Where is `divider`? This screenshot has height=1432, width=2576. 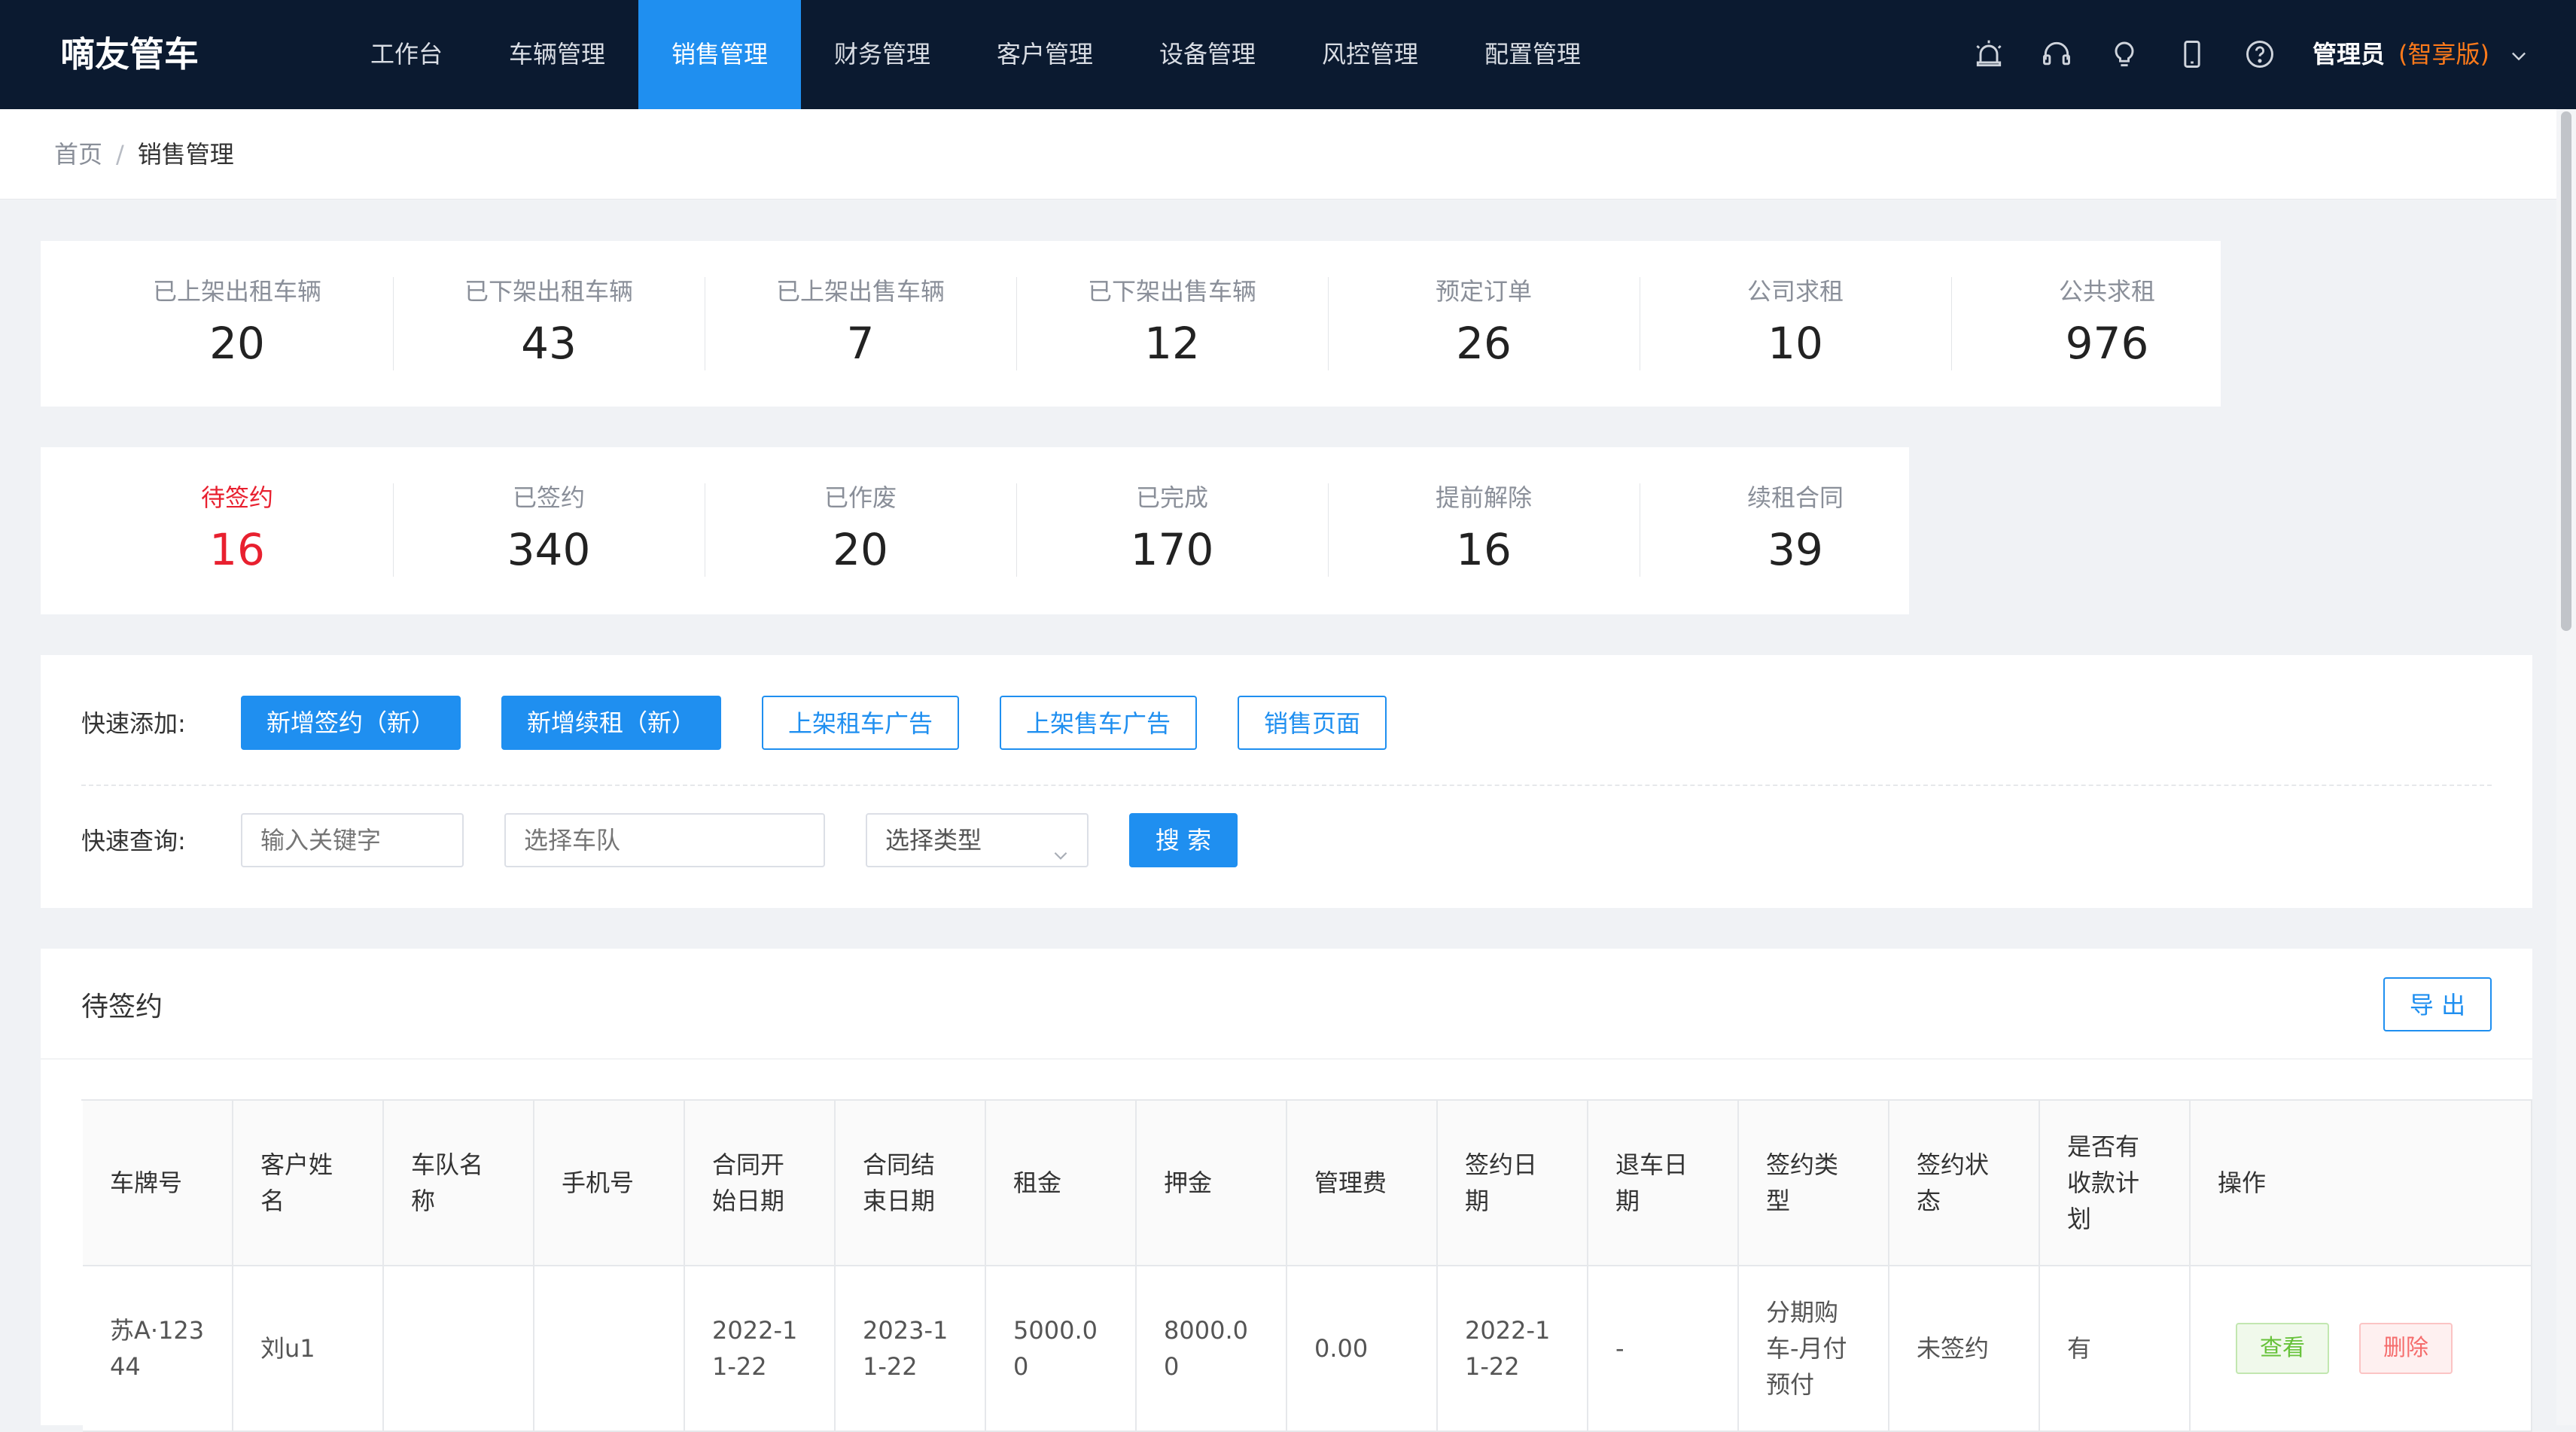
divider is located at coordinates (1286, 785).